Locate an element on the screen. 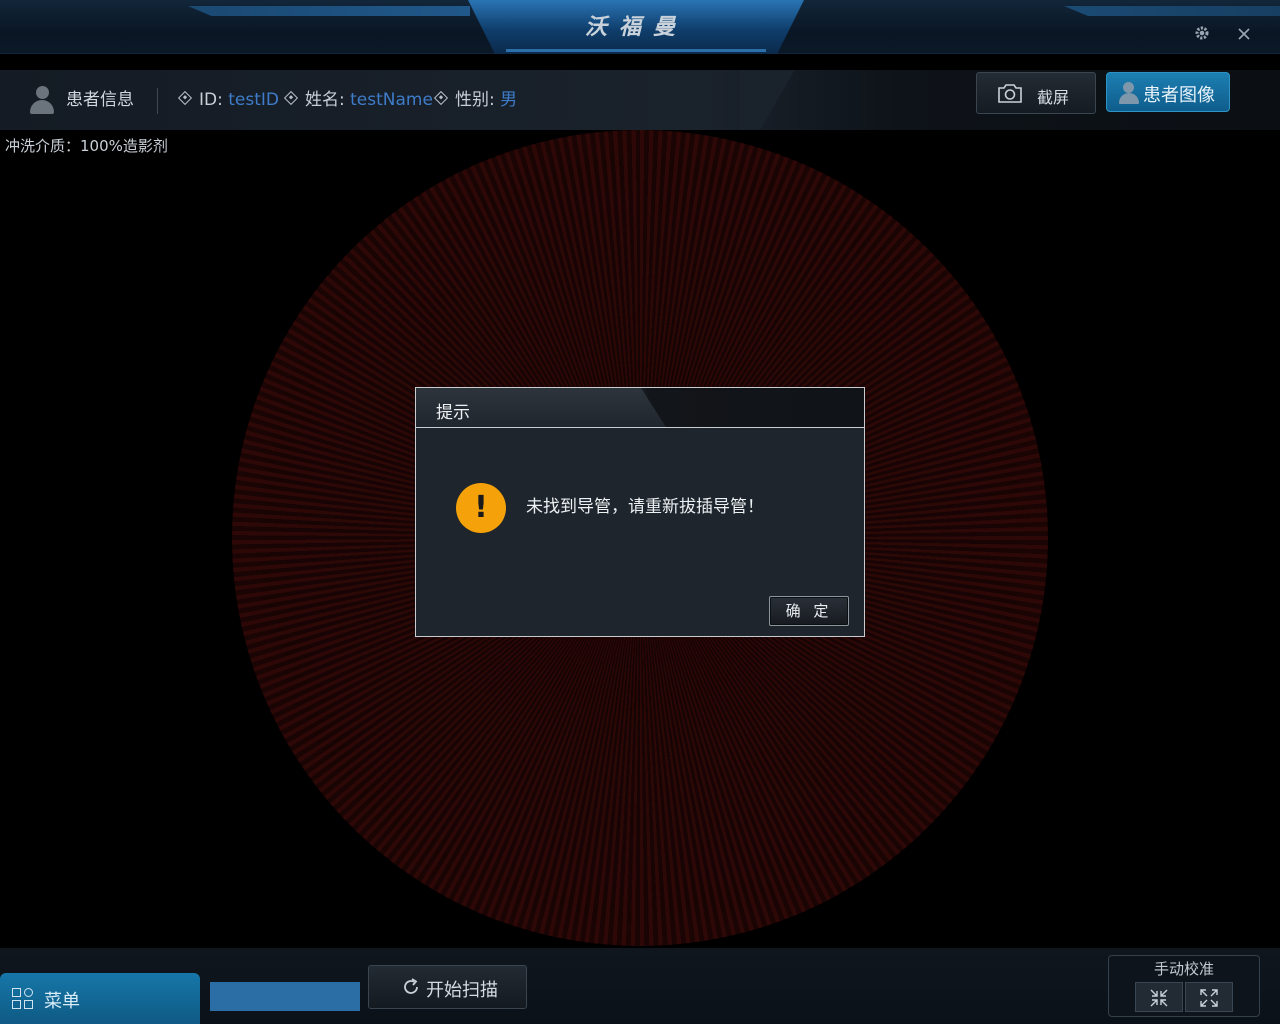  scan-progress-bar is located at coordinates (285, 996).